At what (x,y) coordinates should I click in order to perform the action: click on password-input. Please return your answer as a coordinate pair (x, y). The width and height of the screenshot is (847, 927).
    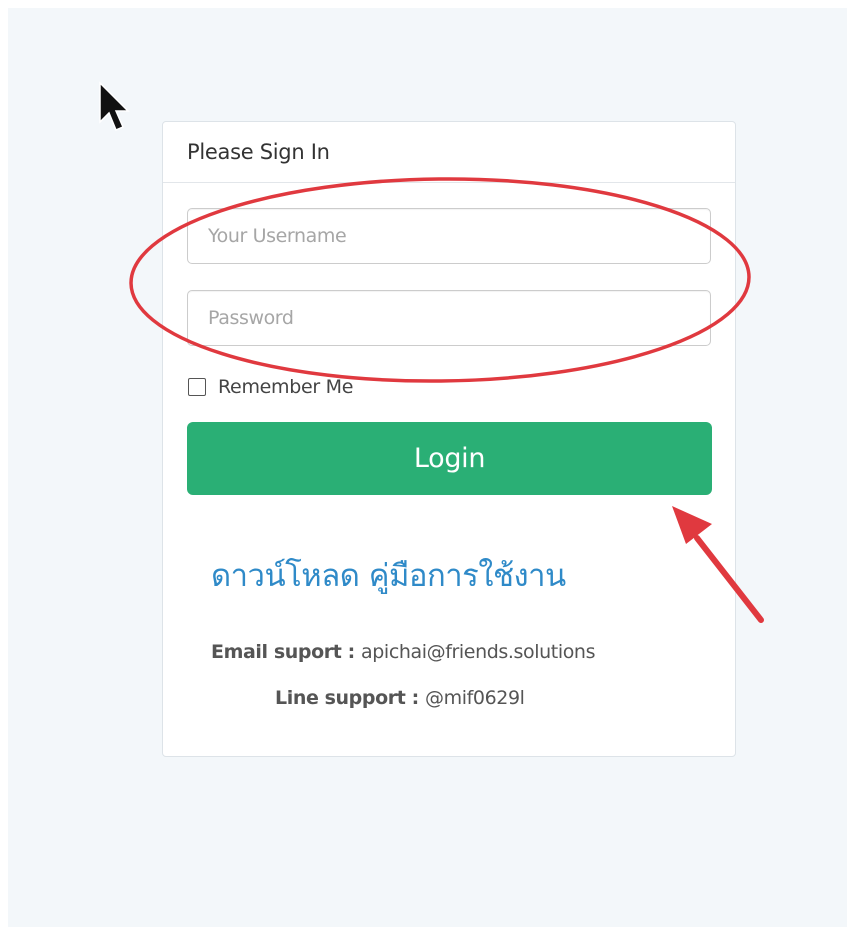
    Looking at the image, I should click on (449, 318).